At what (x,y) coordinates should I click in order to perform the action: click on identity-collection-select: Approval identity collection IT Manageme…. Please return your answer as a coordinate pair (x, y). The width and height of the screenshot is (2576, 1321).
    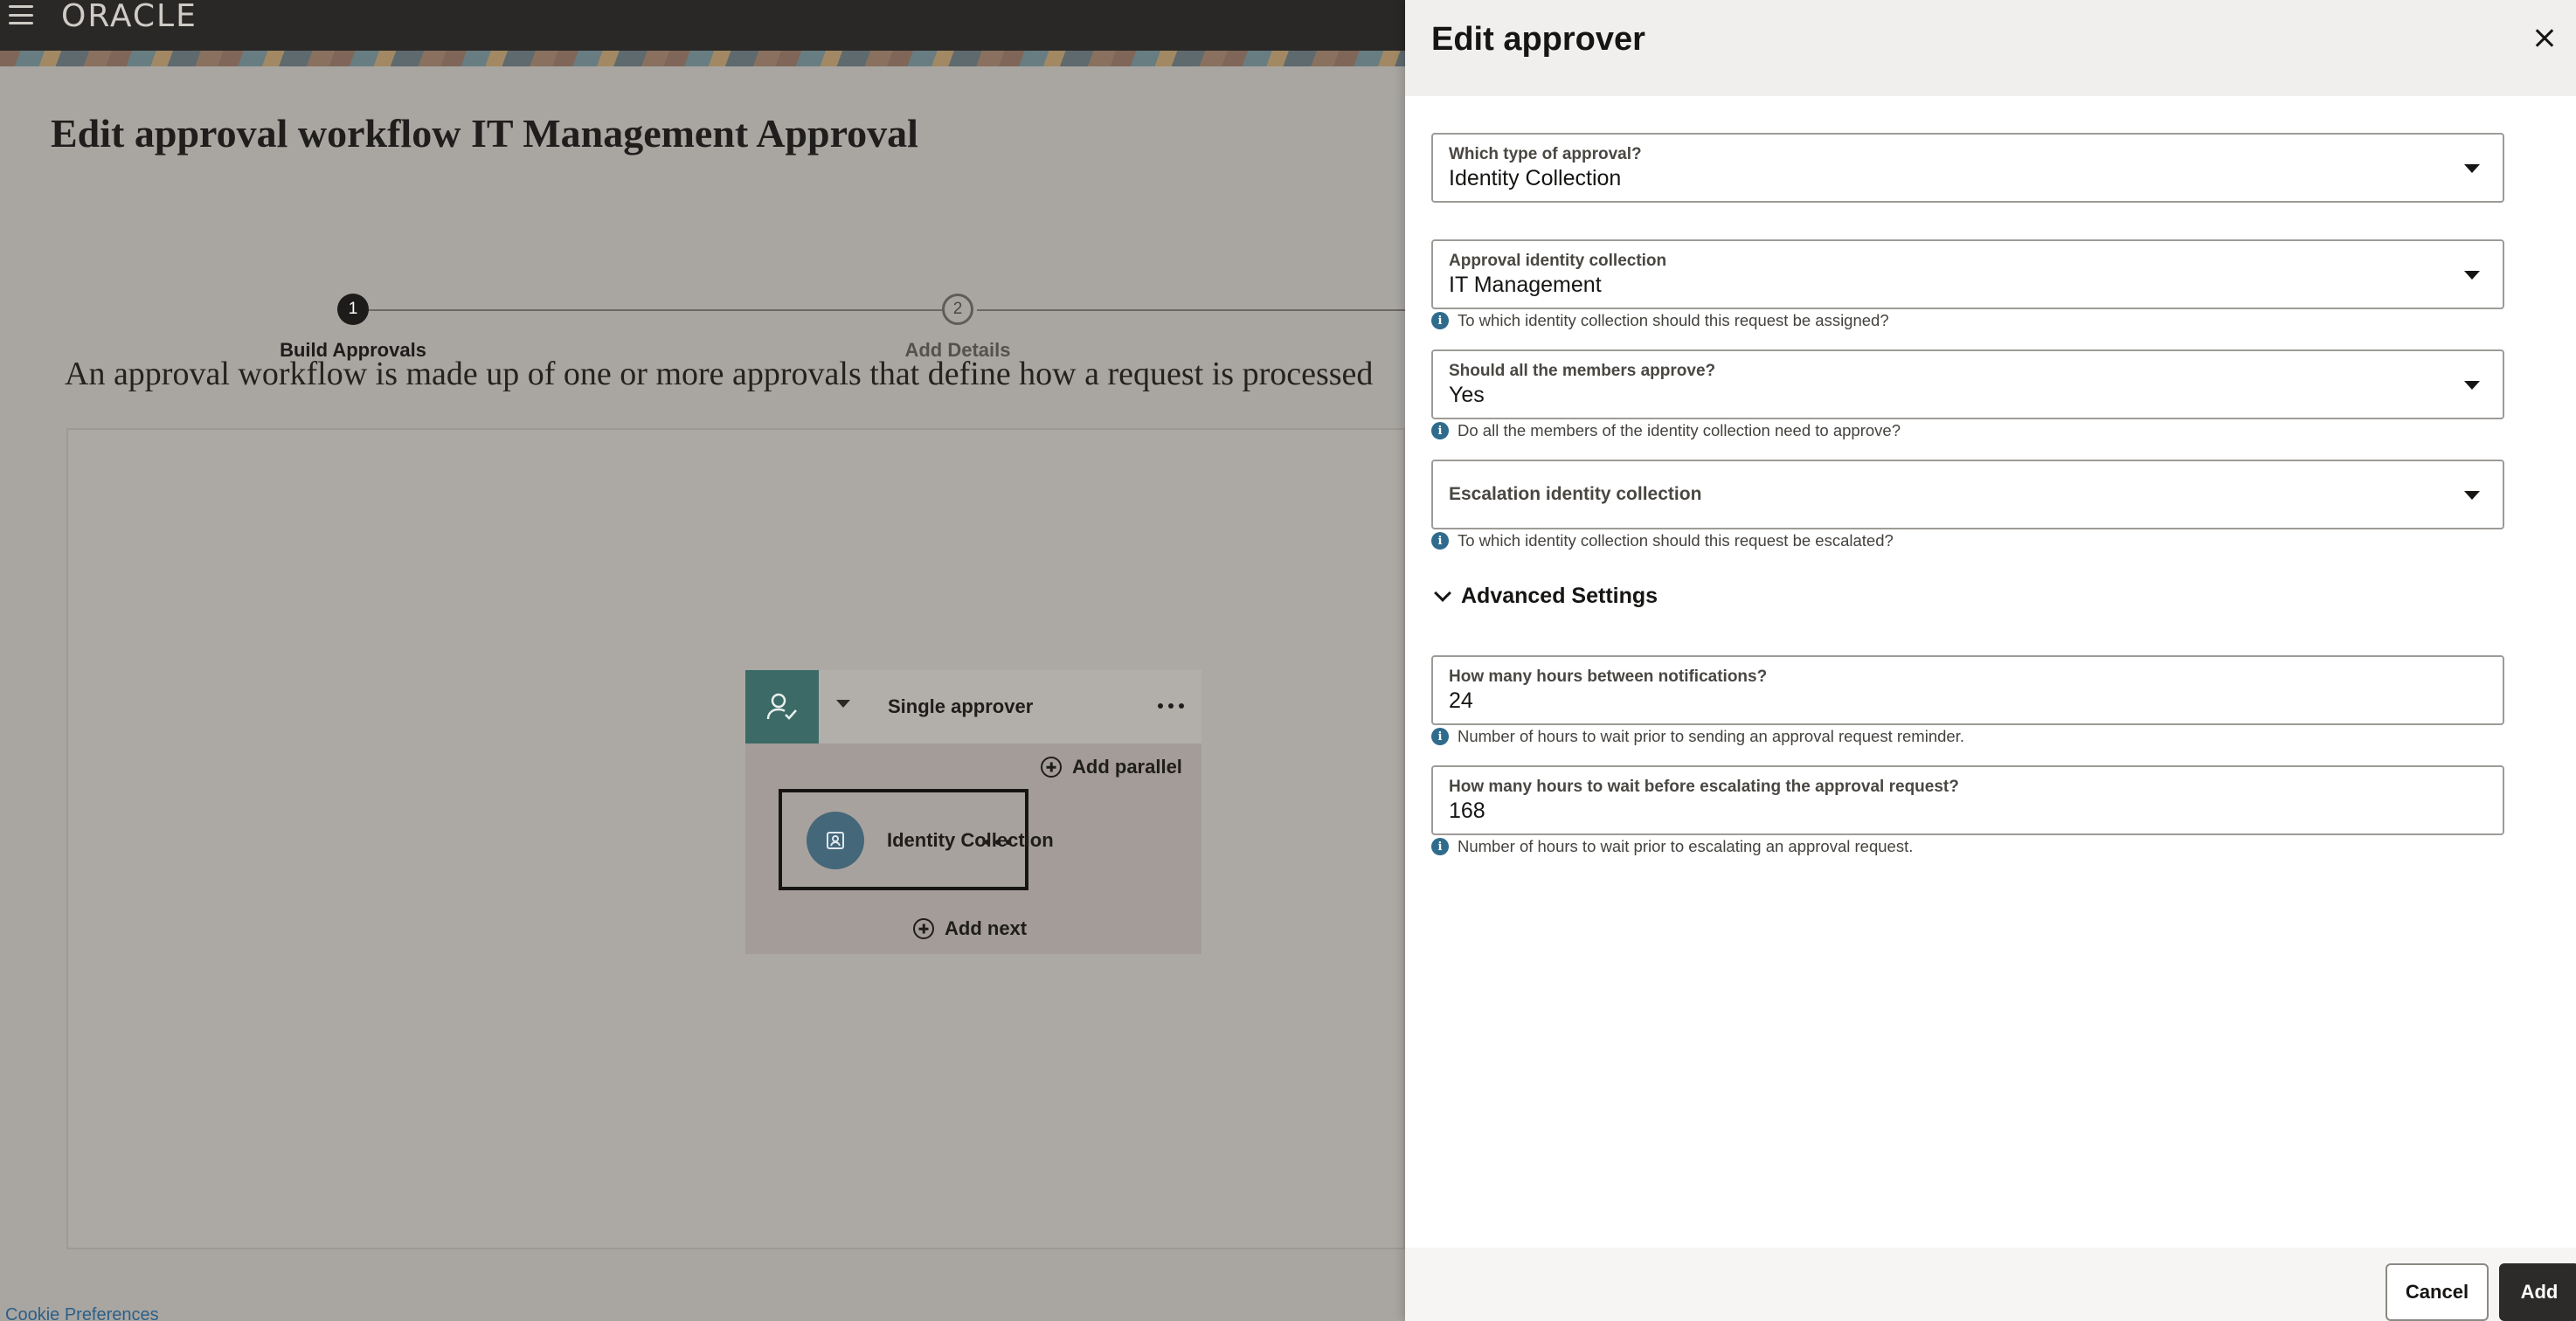
    Looking at the image, I should click on (1967, 274).